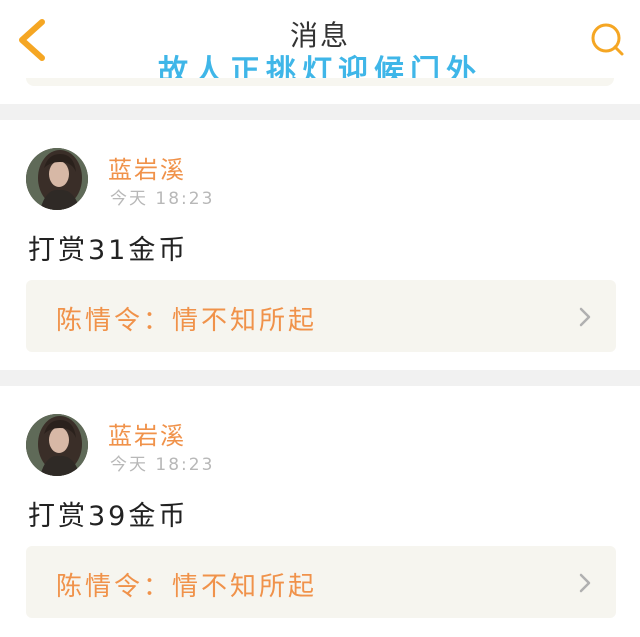  Describe the element at coordinates (320, 44) in the screenshot. I see `top-bar: 消息 故人正挑灯迎候门外` at that location.